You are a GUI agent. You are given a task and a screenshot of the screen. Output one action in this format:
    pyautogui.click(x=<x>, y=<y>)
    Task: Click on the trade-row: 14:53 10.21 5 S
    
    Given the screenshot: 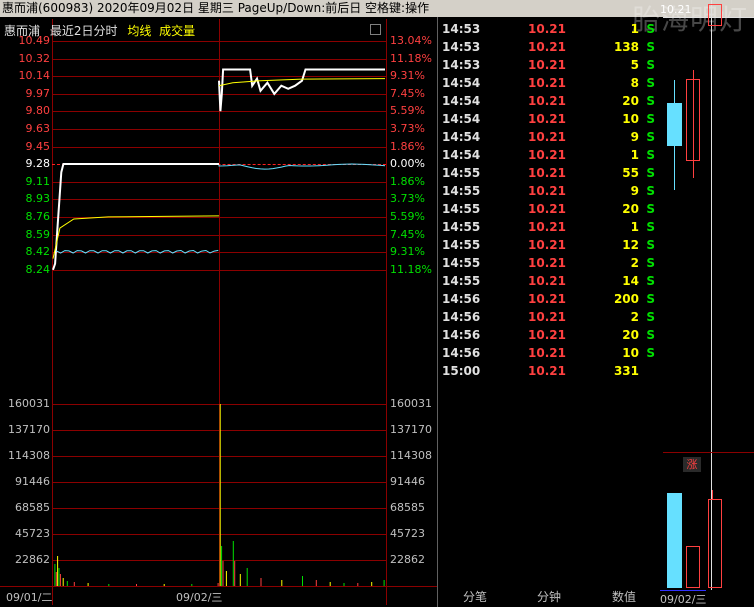 What is the action you would take?
    pyautogui.click(x=552, y=65)
    